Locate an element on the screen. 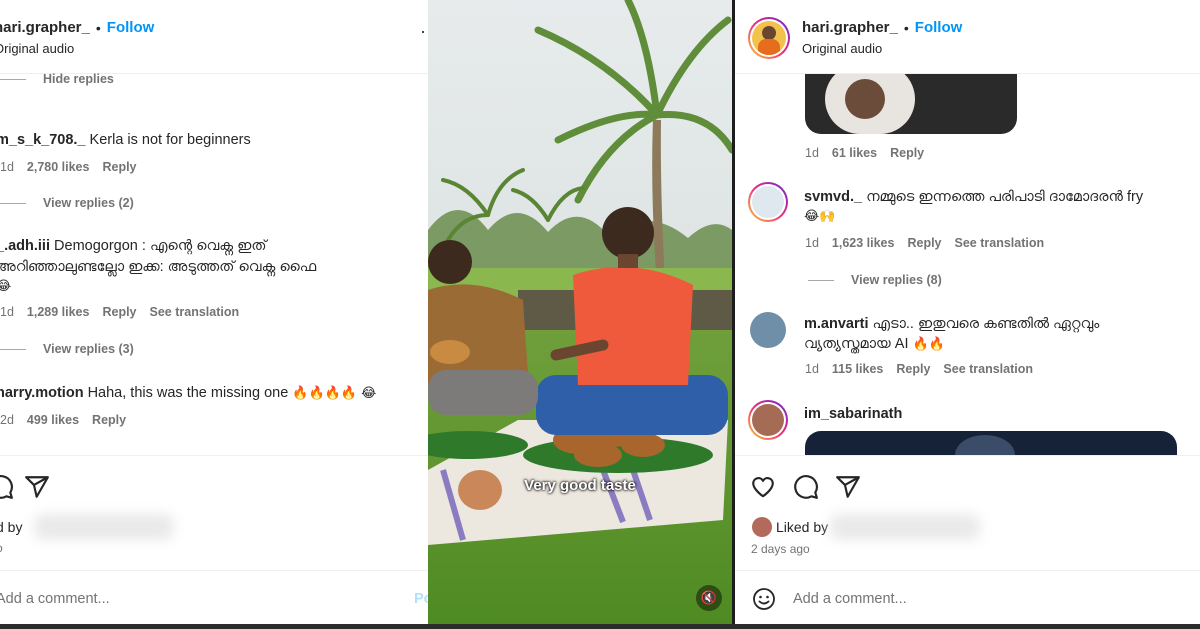  comment-body: Haha, this was the missing one is located at coordinates (188, 393).